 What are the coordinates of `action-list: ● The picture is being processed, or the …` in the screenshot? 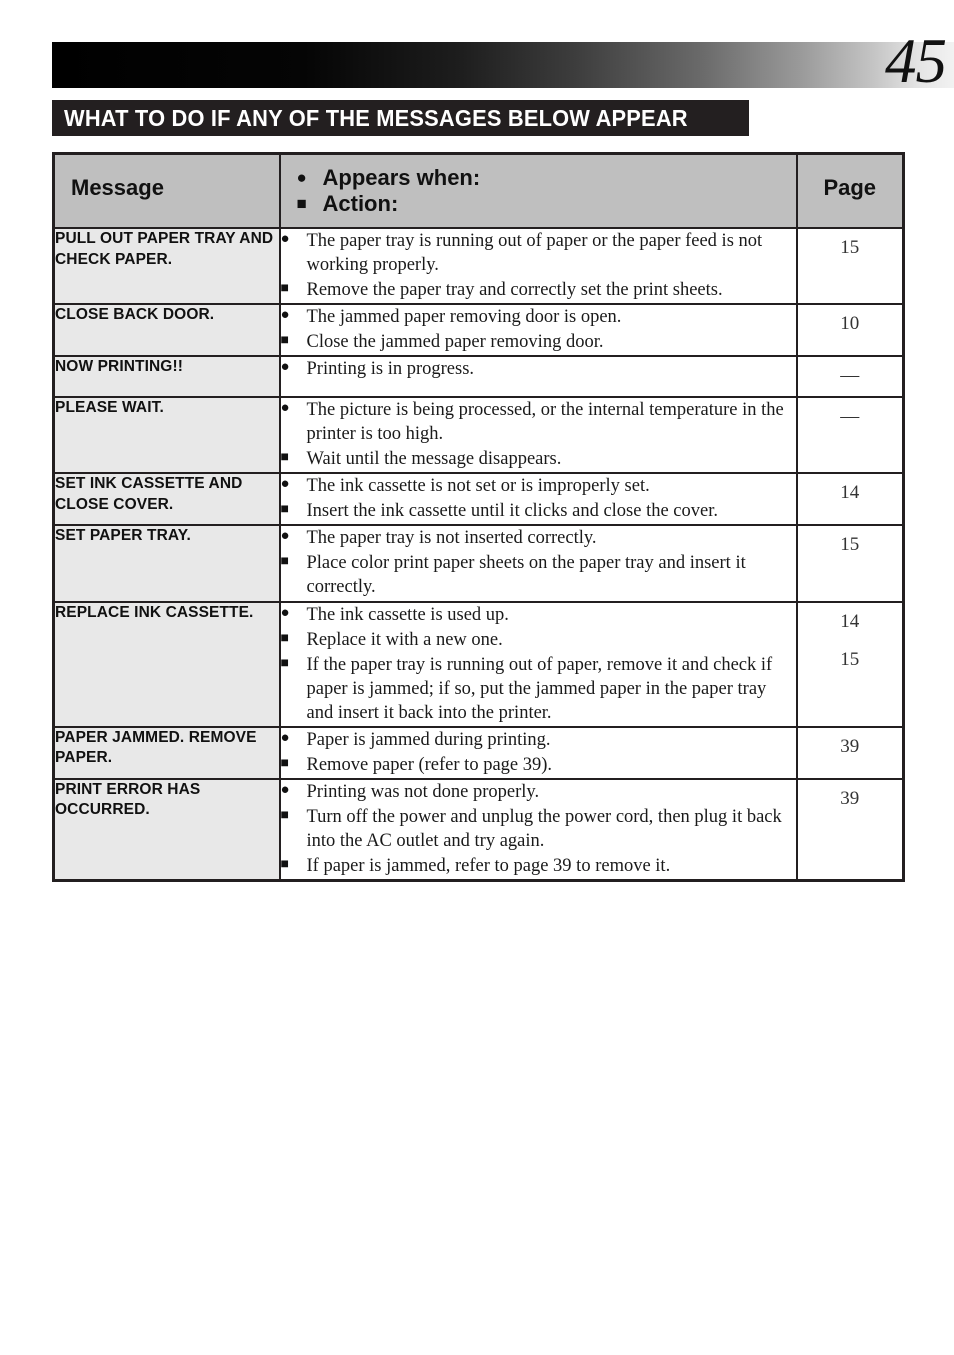 It's located at (538, 434).